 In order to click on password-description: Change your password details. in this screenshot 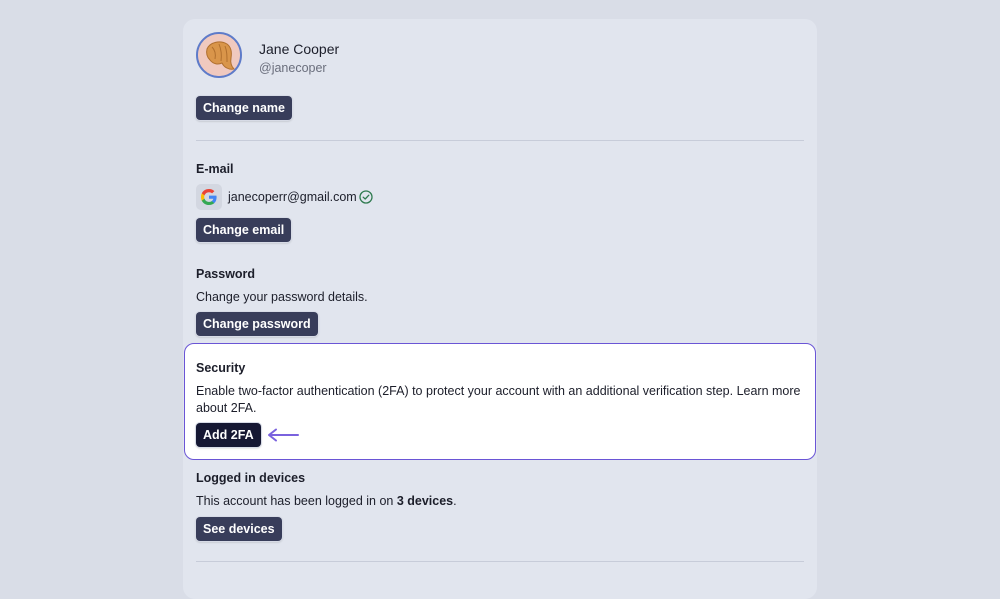, I will do `click(282, 297)`.